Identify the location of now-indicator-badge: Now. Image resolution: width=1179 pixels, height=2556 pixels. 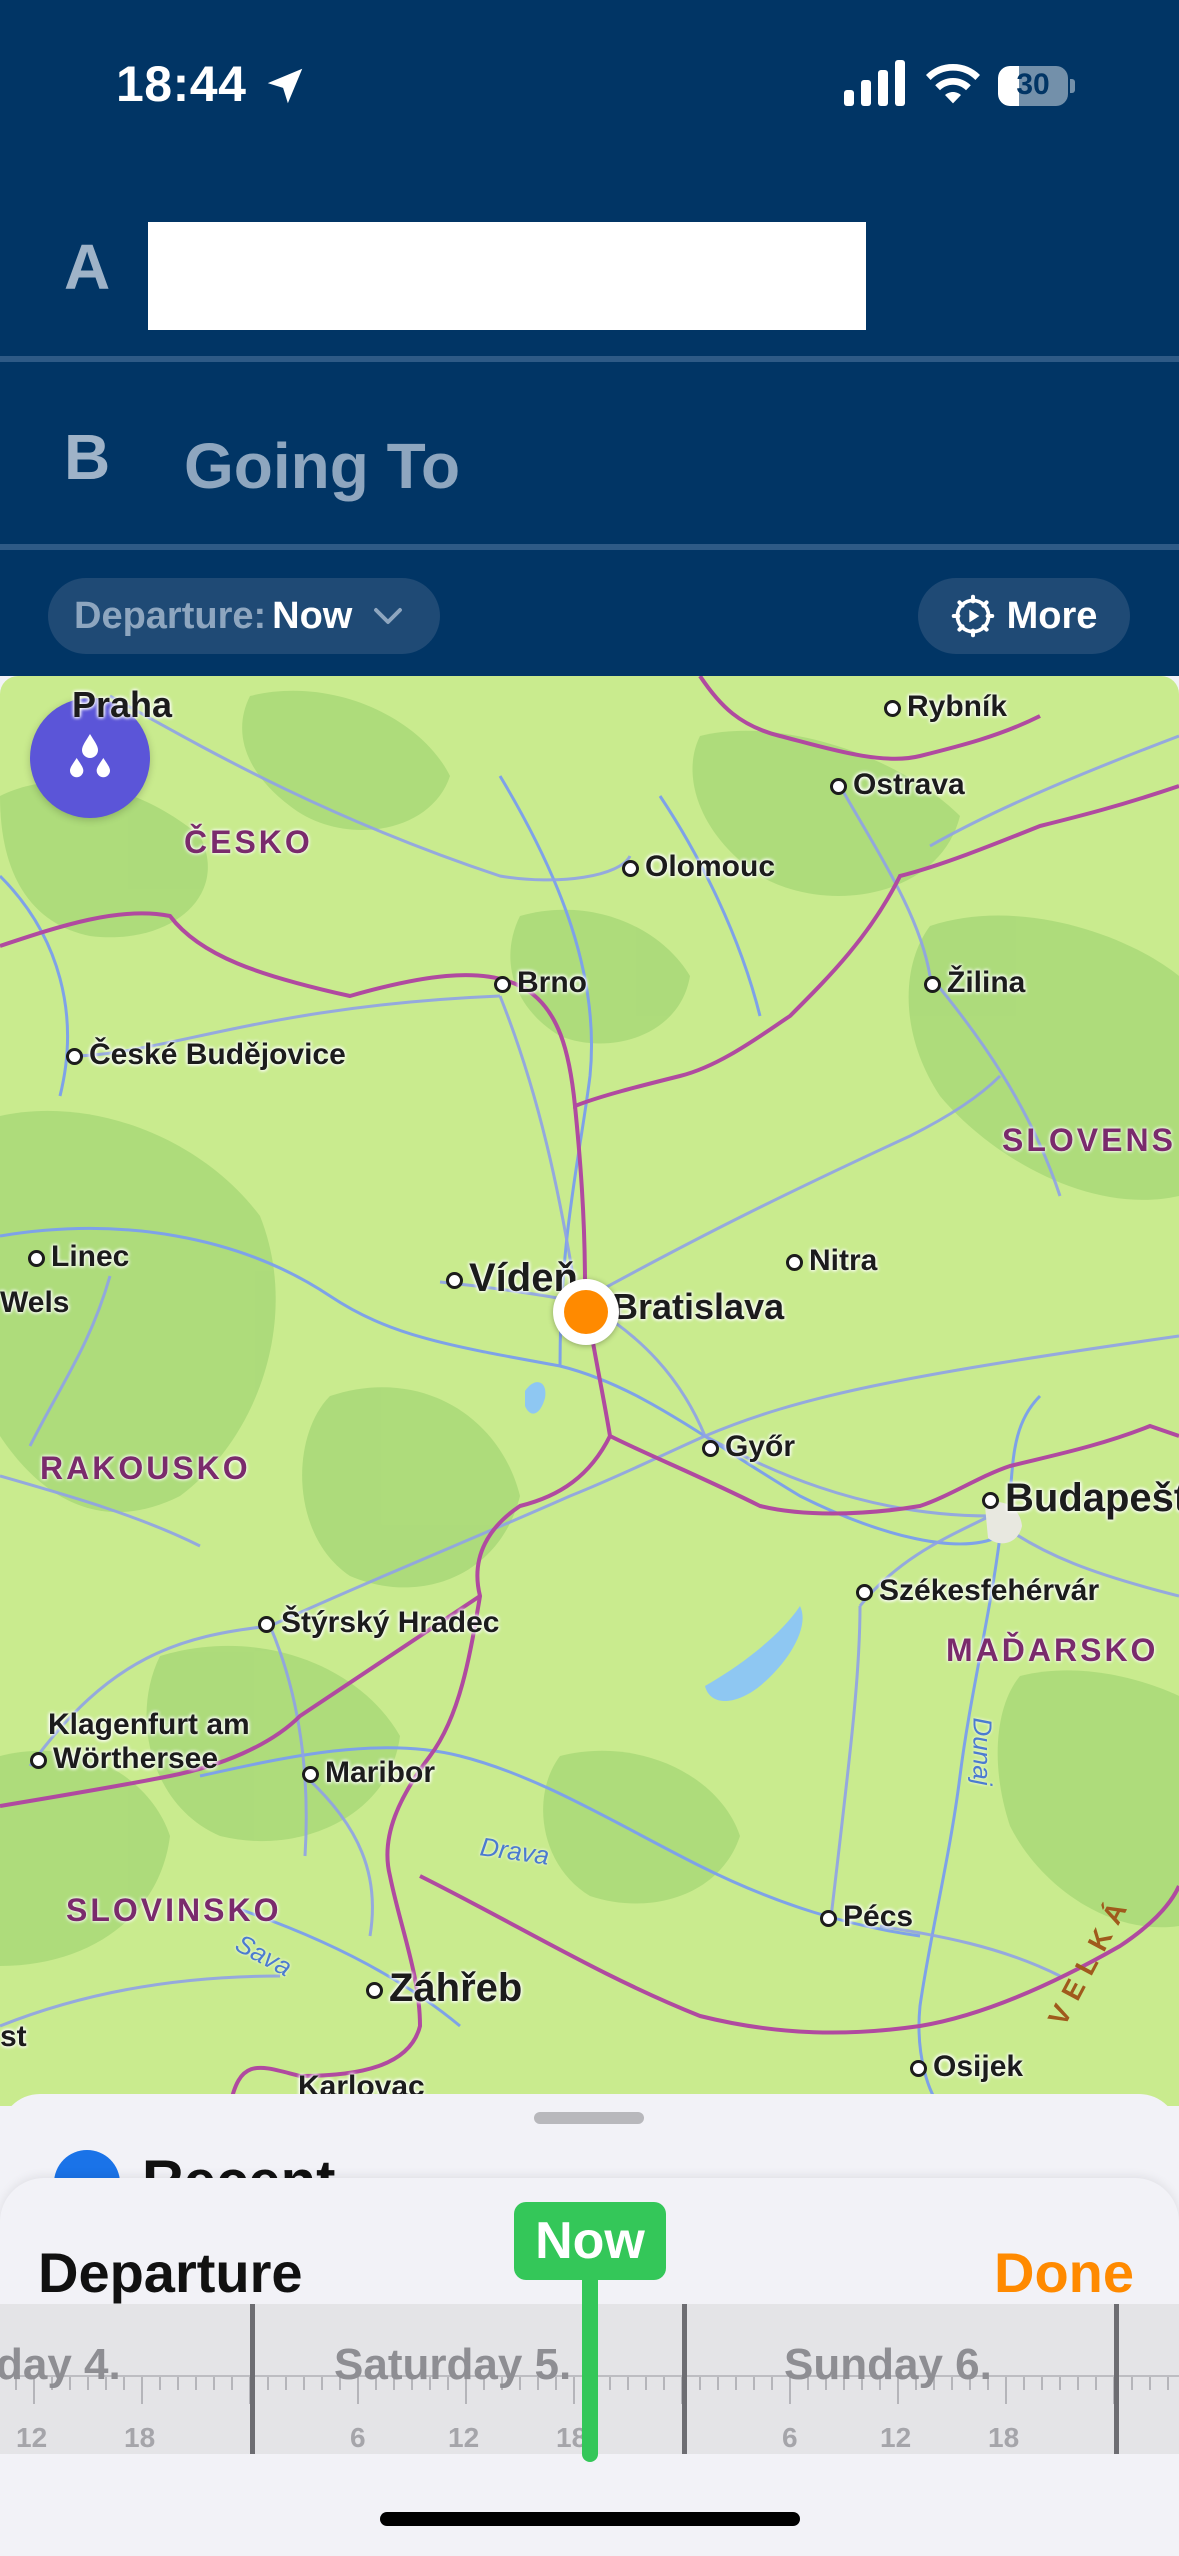
(590, 2241).